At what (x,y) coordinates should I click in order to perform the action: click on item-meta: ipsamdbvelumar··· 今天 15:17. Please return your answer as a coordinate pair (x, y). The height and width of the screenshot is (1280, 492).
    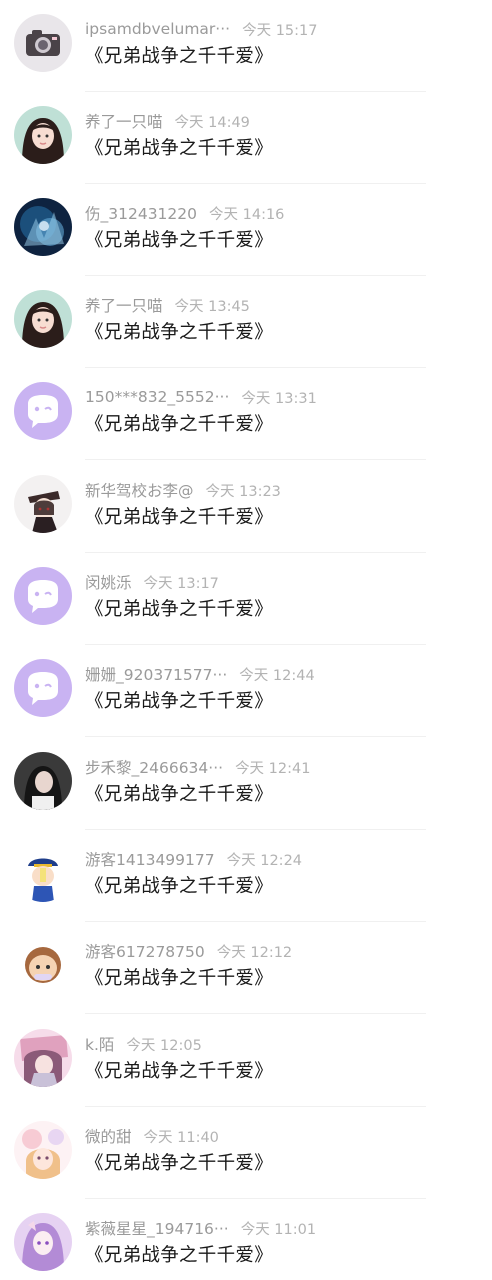
    Looking at the image, I should click on (201, 29).